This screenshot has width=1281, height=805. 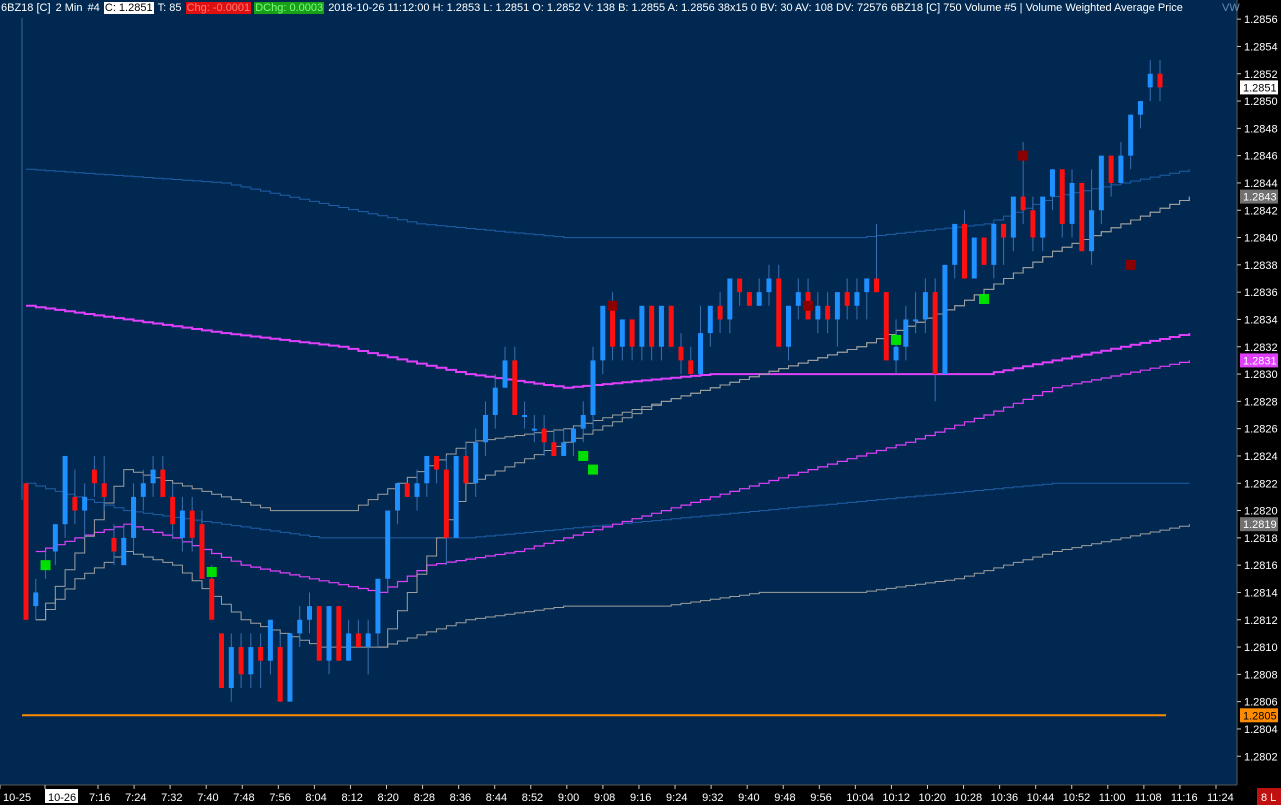 What do you see at coordinates (26, 8) in the screenshot?
I see `symbol-label: 6BZ18 [C]` at bounding box center [26, 8].